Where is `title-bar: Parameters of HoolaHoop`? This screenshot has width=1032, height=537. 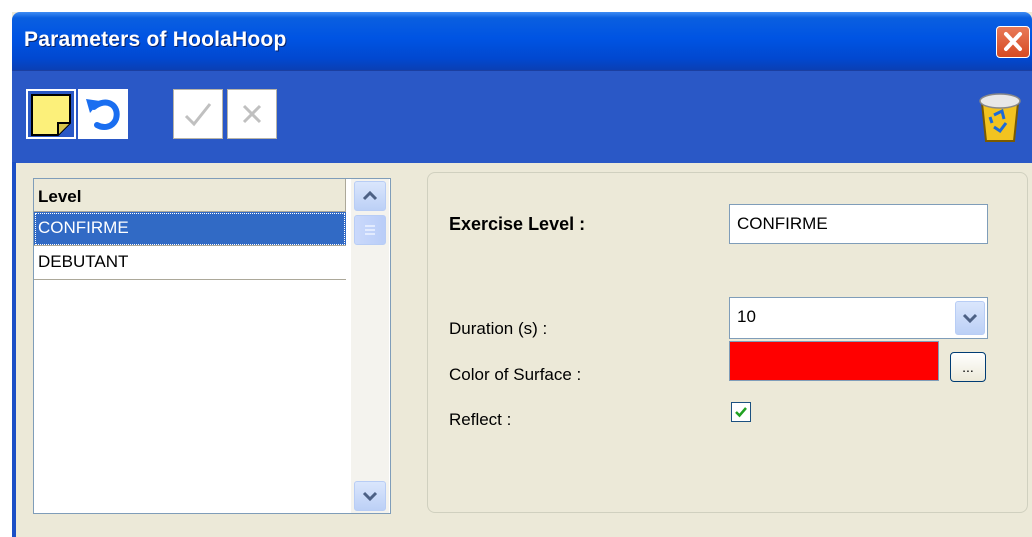 title-bar: Parameters of HoolaHoop is located at coordinates (522, 41).